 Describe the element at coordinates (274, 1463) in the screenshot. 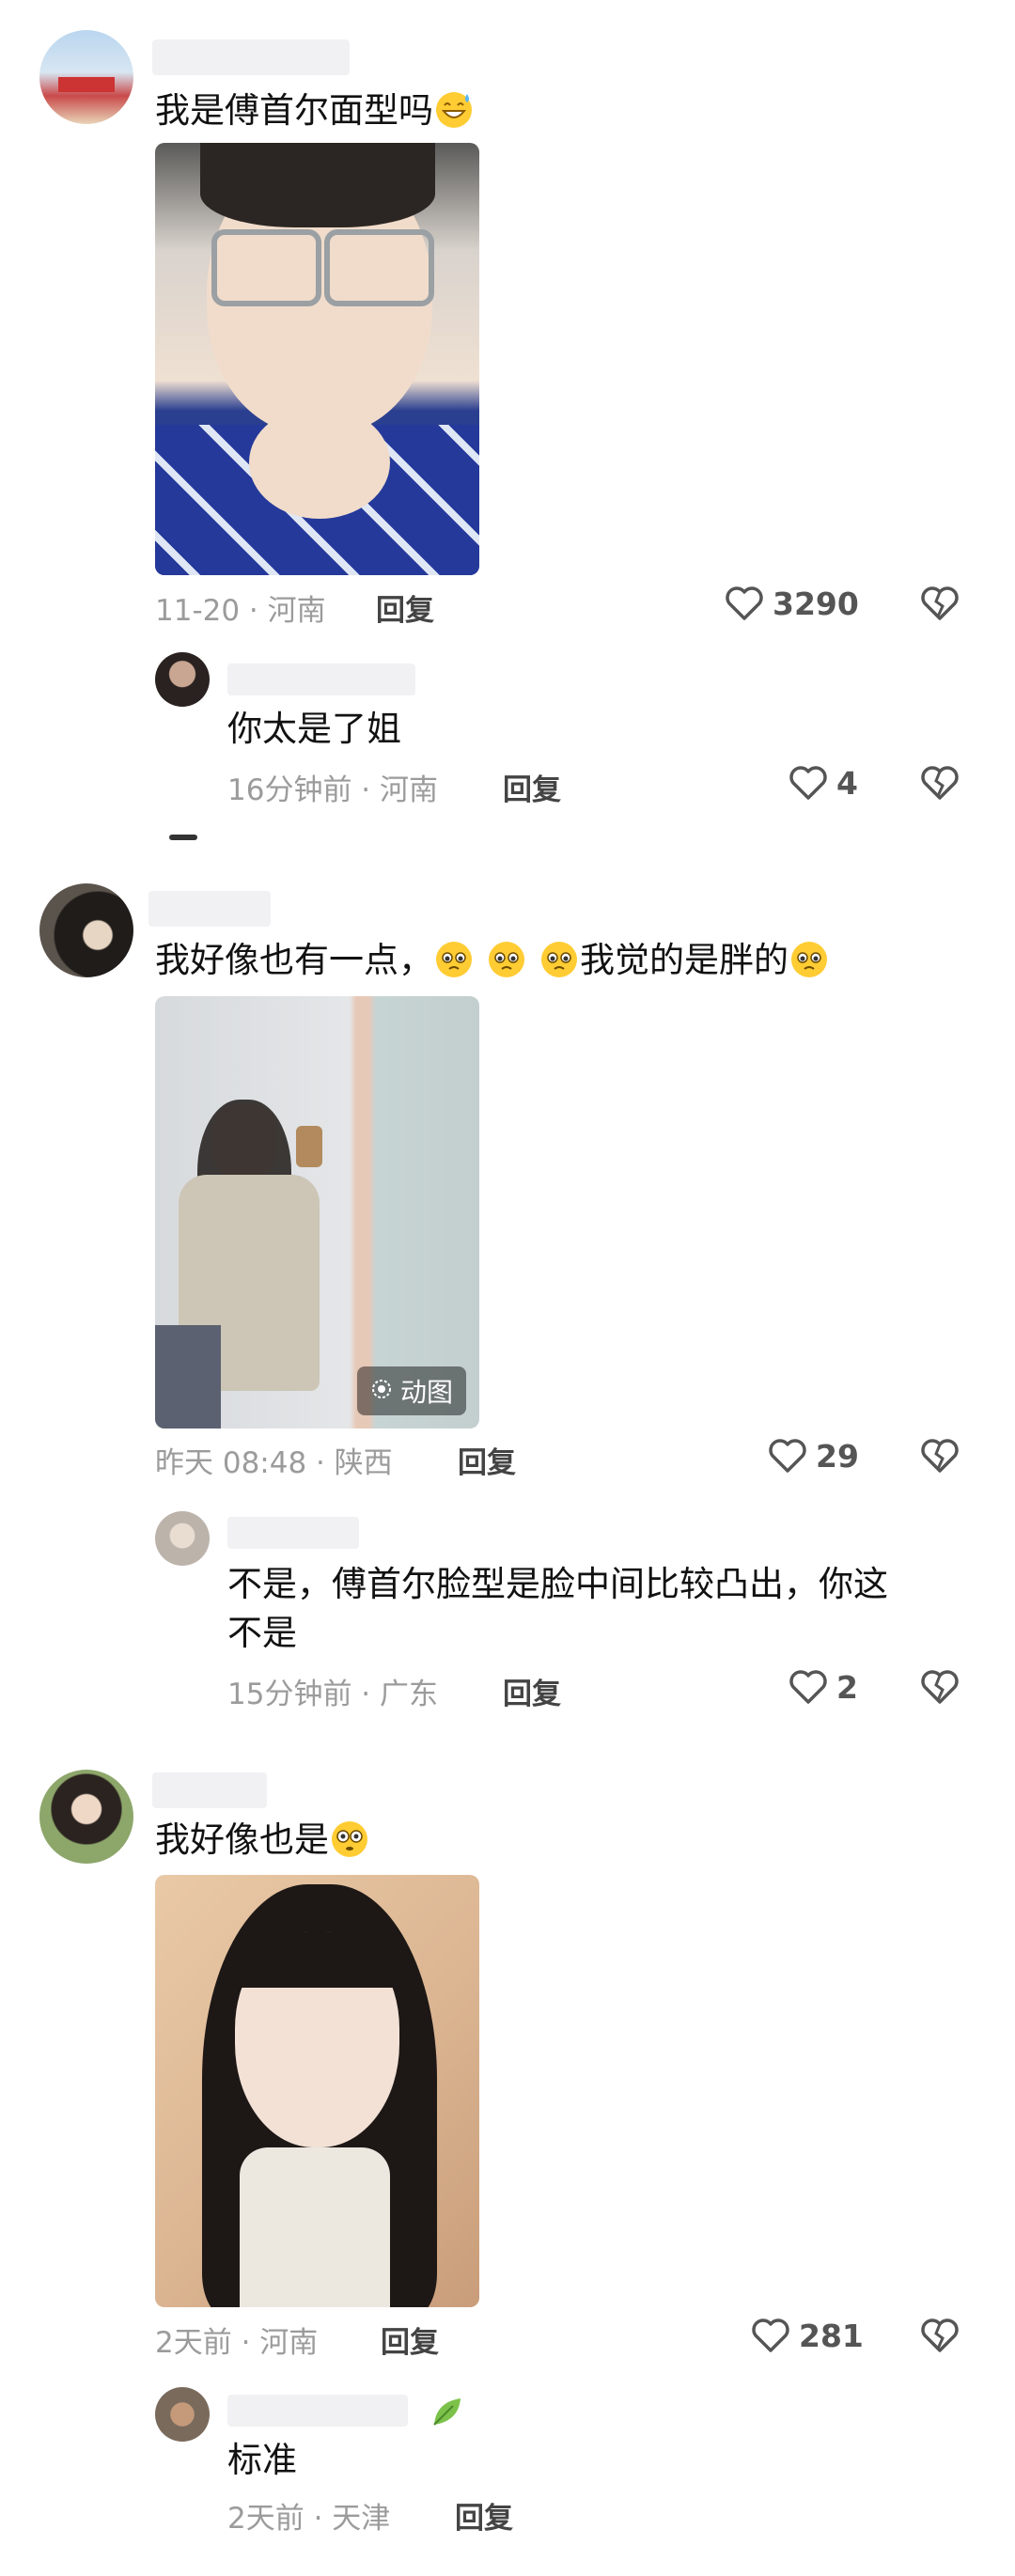

I see `comment-meta: 昨天 08:48 · 陕西` at that location.